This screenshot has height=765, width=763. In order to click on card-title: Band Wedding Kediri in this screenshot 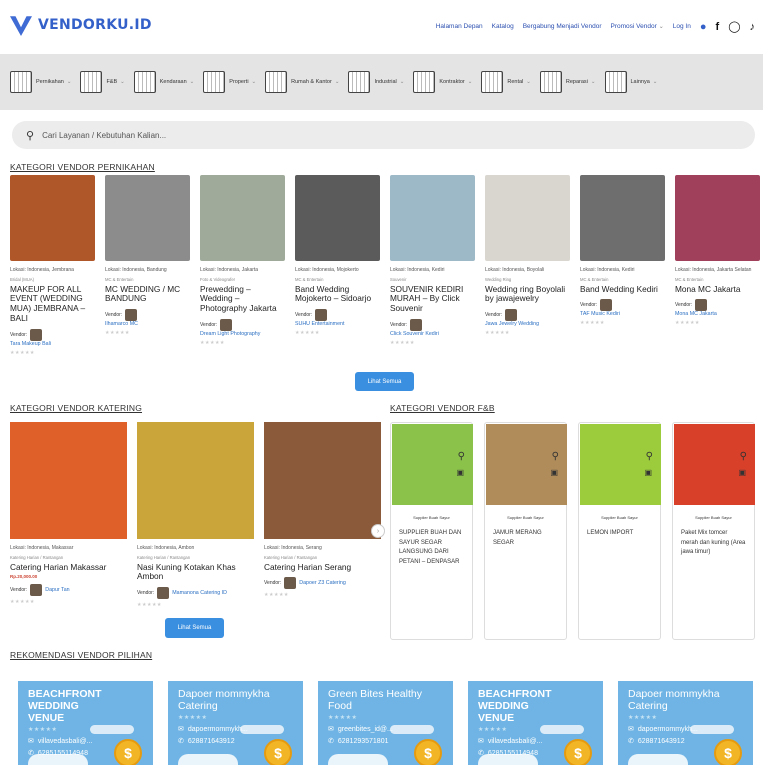, I will do `click(622, 289)`.